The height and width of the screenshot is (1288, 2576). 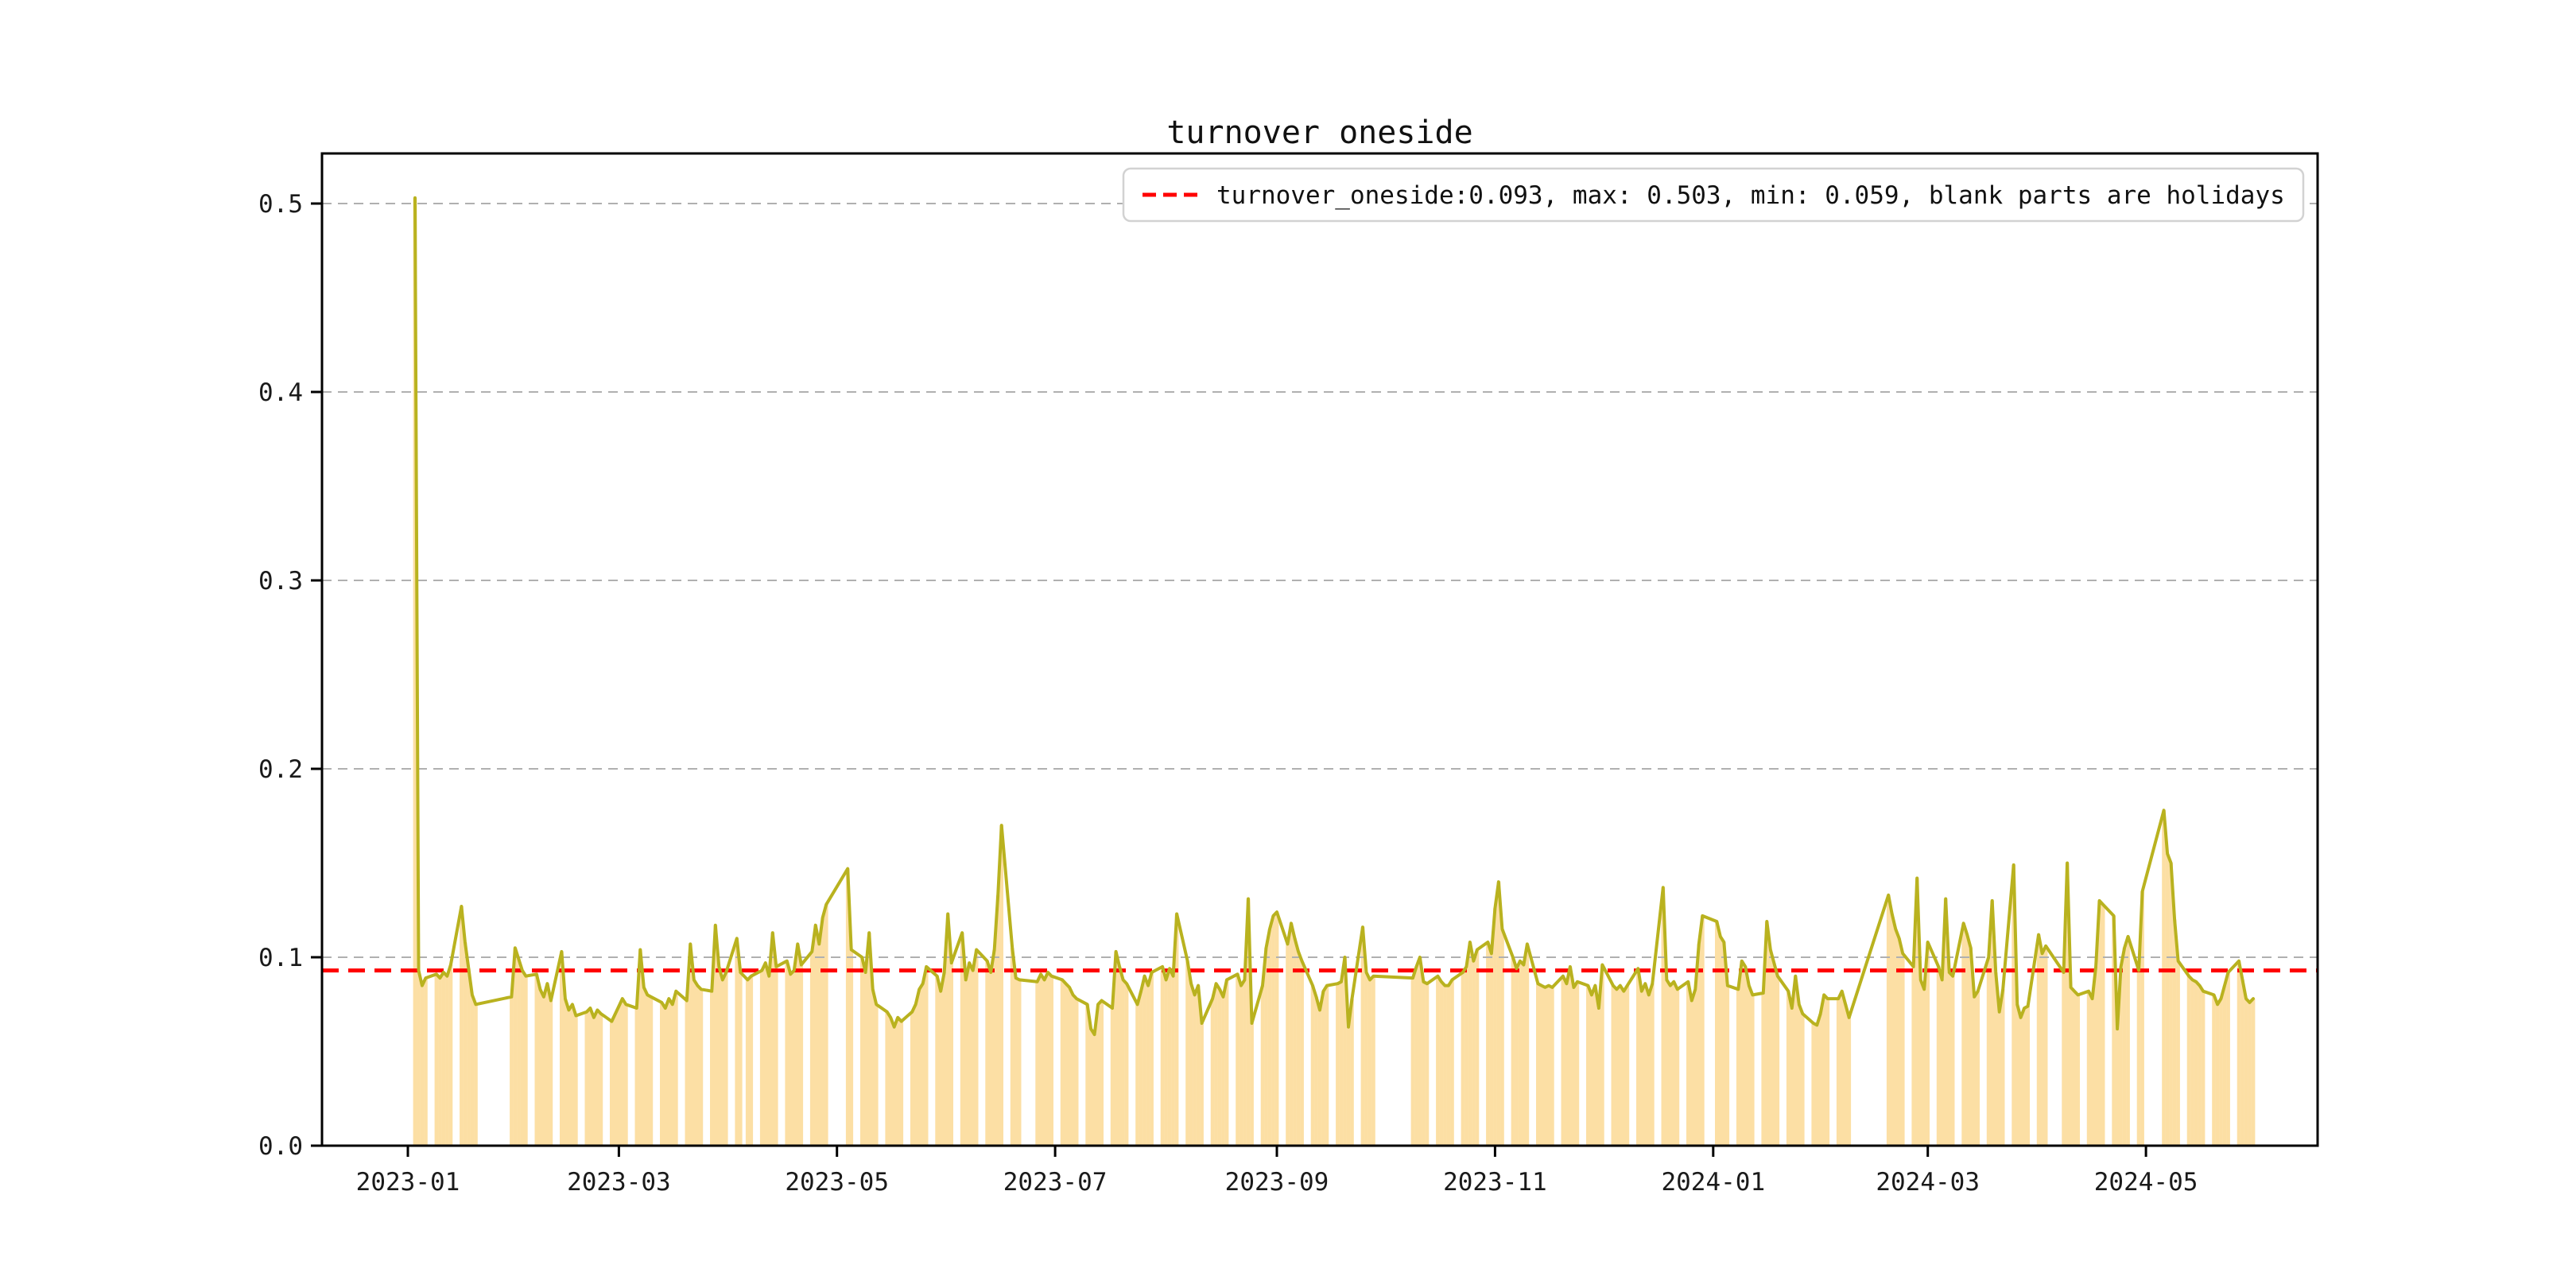 What do you see at coordinates (1055, 1182) in the screenshot?
I see `x-tick-label: 2023-07` at bounding box center [1055, 1182].